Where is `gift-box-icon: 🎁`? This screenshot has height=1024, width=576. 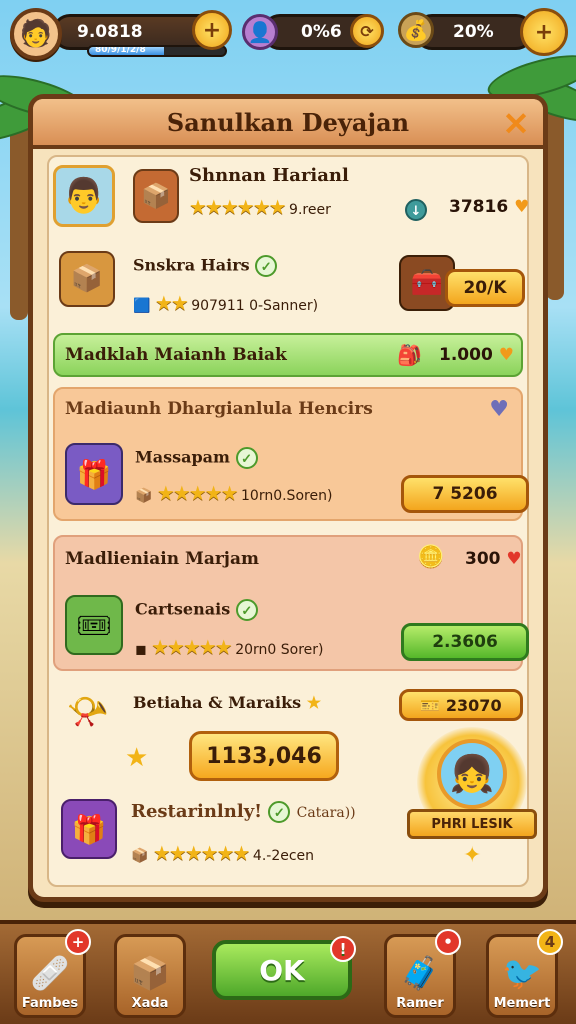
gift-box-icon: 🎁 is located at coordinates (89, 829).